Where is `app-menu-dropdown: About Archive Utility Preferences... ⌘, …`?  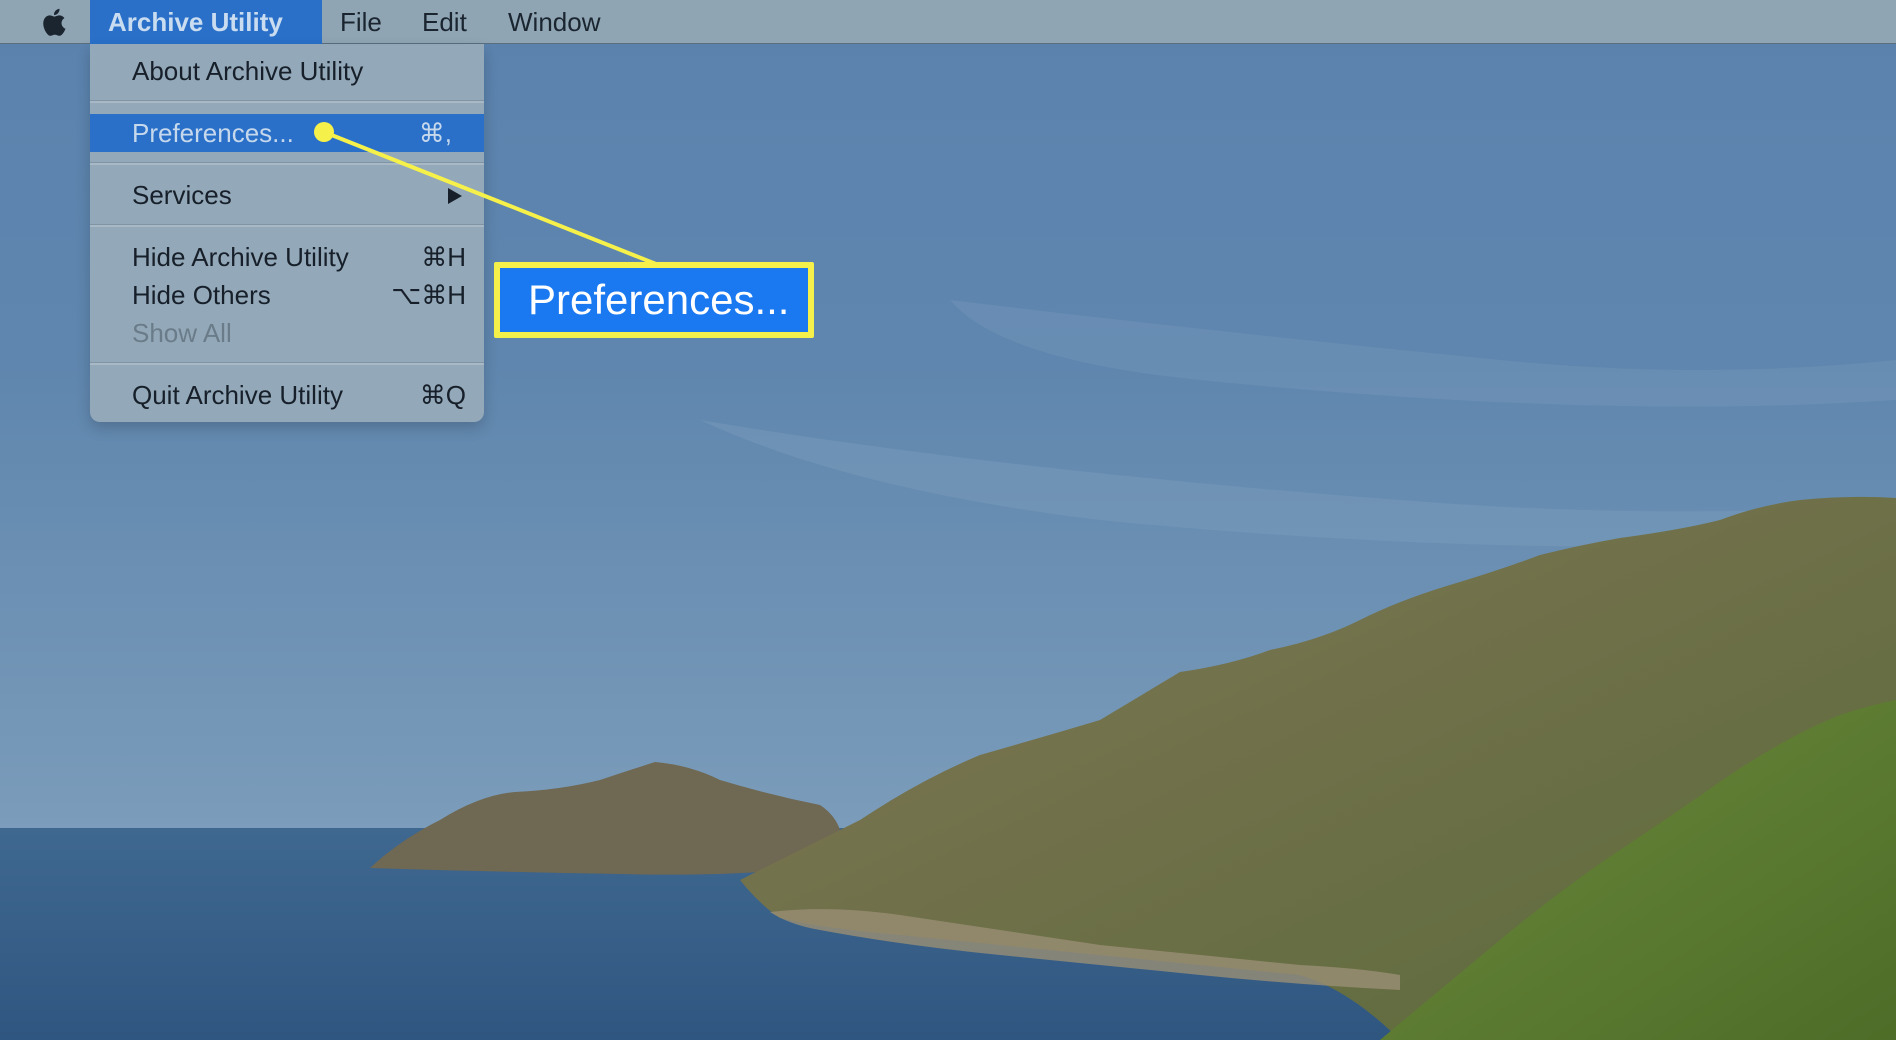
app-menu-dropdown: About Archive Utility Preferences... ⌘, … is located at coordinates (287, 233).